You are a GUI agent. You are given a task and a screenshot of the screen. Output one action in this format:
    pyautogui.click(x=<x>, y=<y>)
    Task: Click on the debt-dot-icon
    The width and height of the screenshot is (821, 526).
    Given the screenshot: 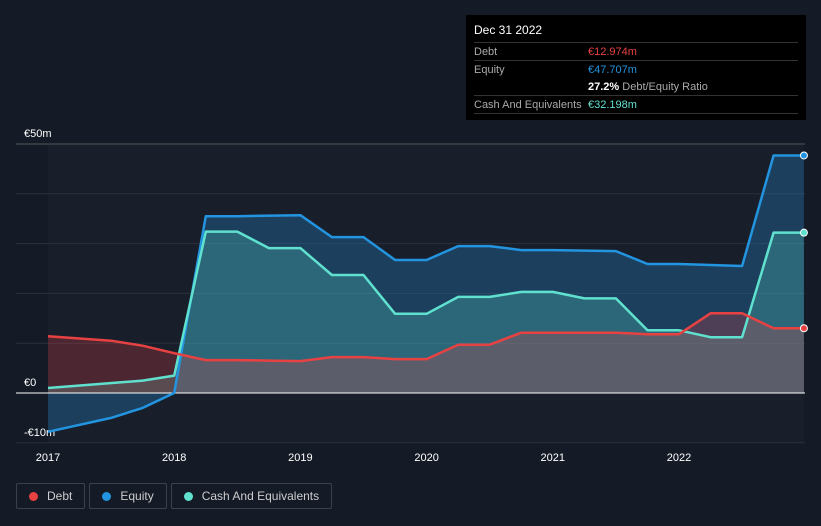 What is the action you would take?
    pyautogui.click(x=33, y=496)
    